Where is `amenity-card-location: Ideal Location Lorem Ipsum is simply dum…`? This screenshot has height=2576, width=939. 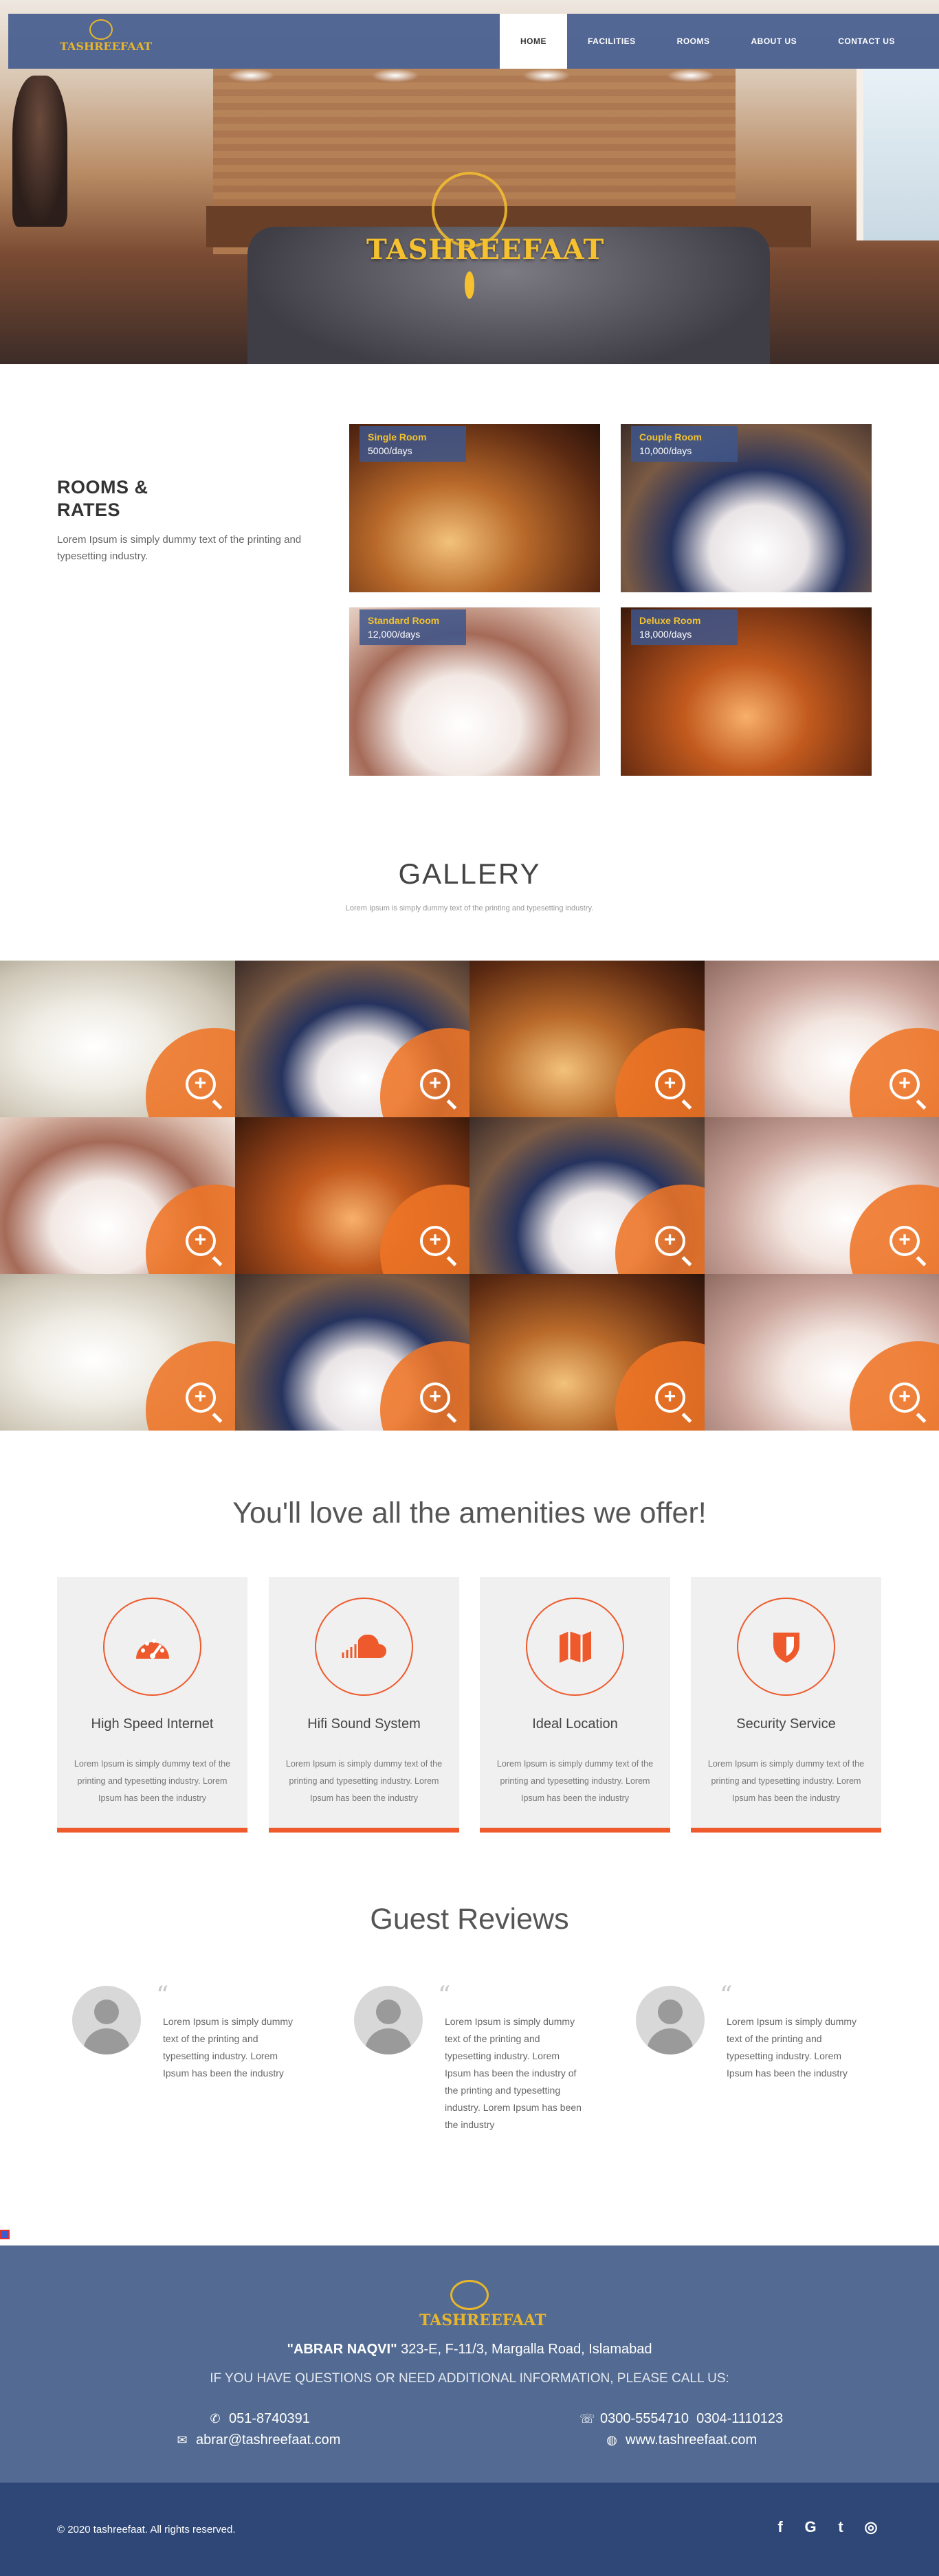 amenity-card-location: Ideal Location Lorem Ipsum is simply dum… is located at coordinates (575, 1705).